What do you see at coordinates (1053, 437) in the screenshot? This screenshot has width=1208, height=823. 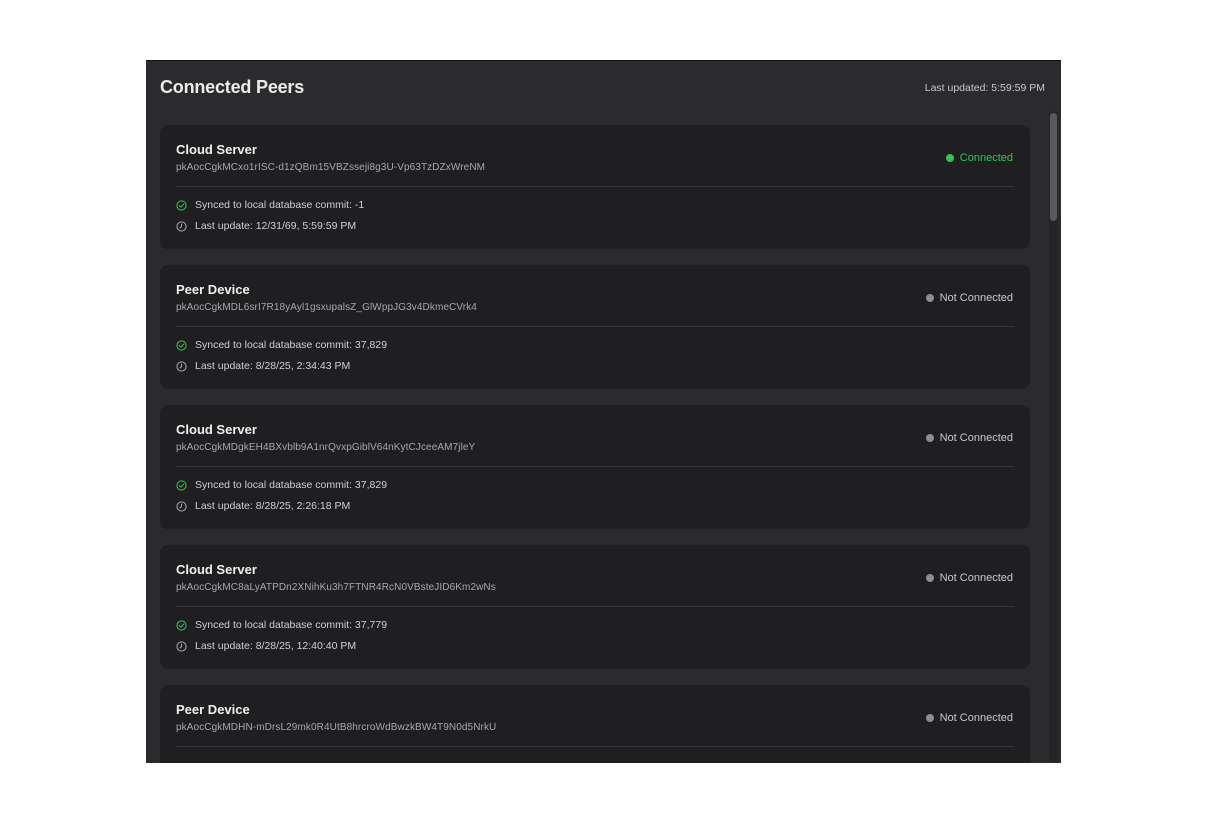 I see `scrollbar` at bounding box center [1053, 437].